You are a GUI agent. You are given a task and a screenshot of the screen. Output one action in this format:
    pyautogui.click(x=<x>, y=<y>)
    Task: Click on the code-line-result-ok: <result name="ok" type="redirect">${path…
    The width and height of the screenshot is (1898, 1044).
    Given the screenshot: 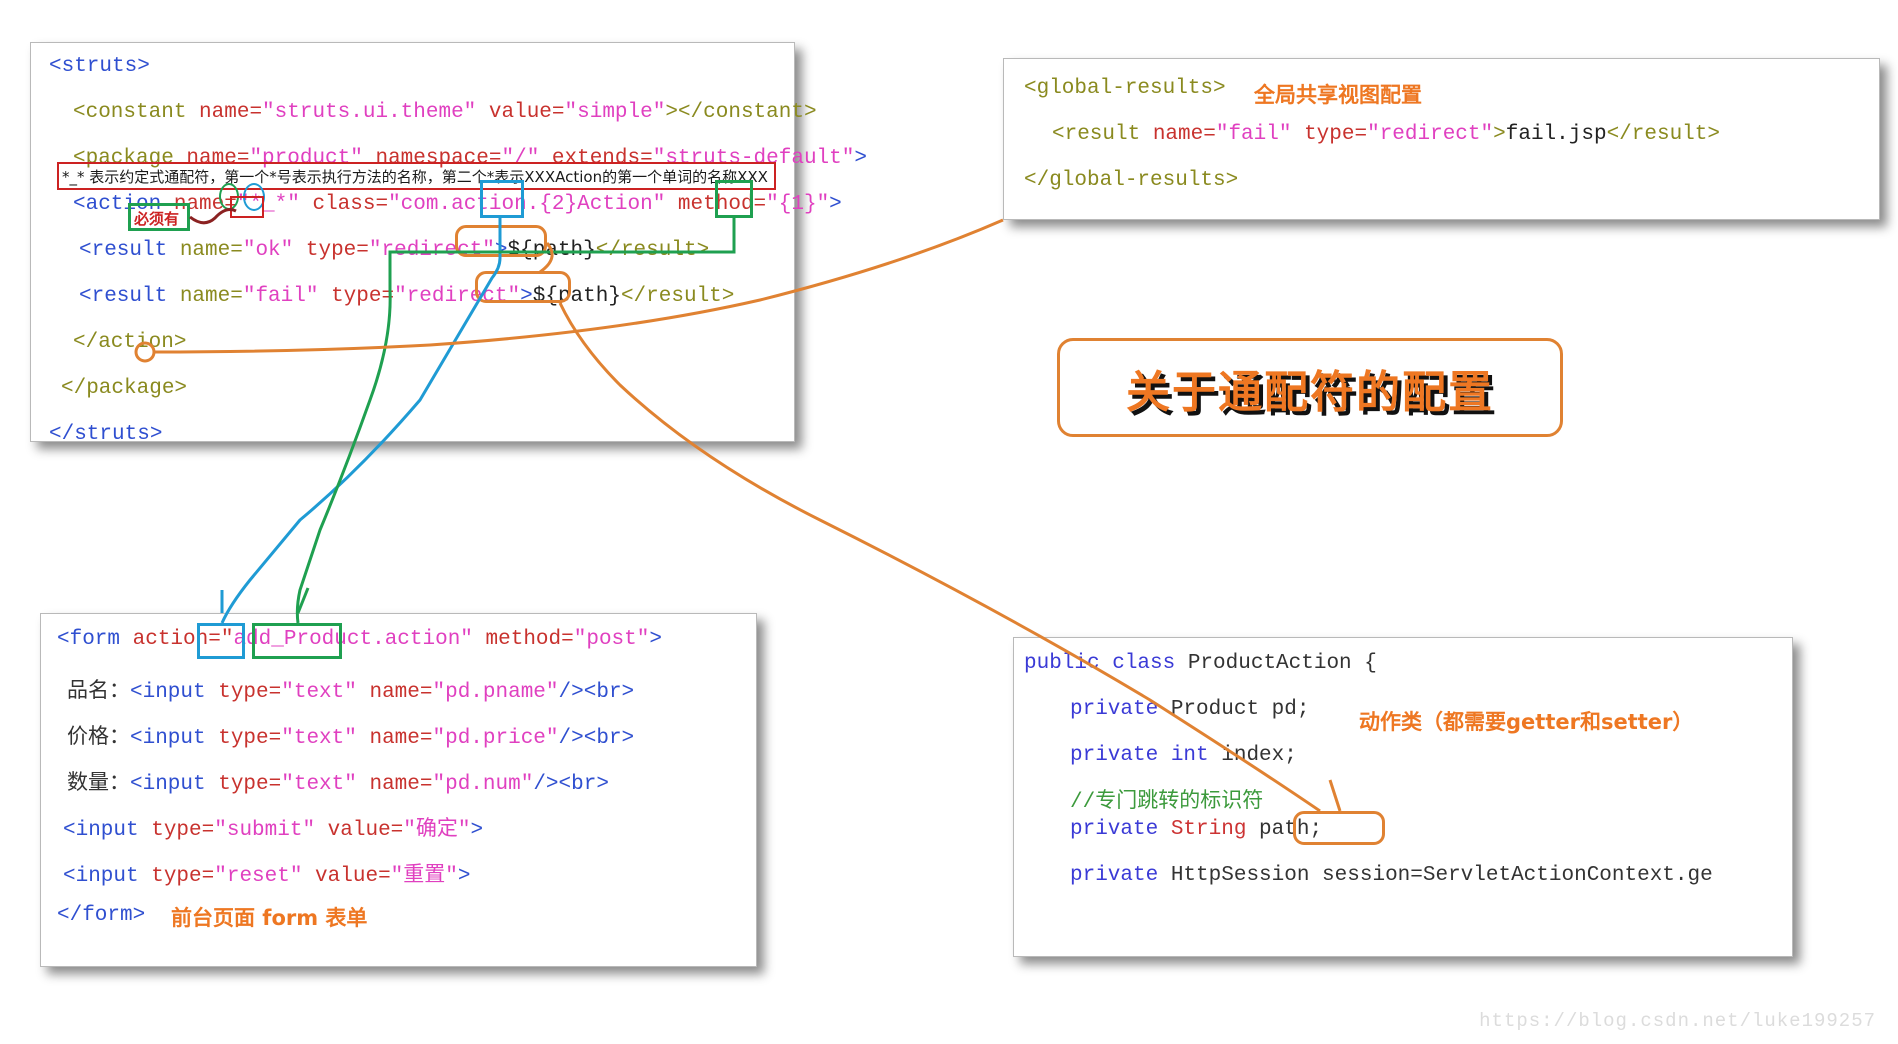 What is the action you would take?
    pyautogui.click(x=394, y=250)
    